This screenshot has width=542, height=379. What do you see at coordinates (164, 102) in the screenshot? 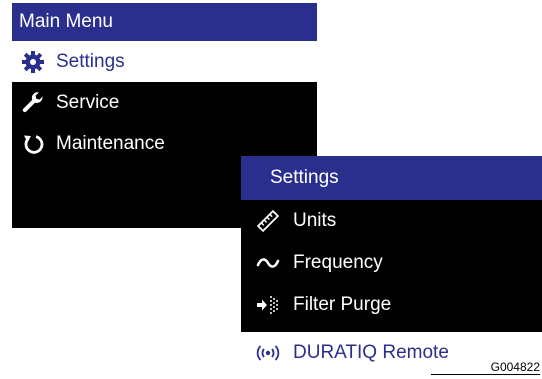
I see `menu-item-service: Service` at bounding box center [164, 102].